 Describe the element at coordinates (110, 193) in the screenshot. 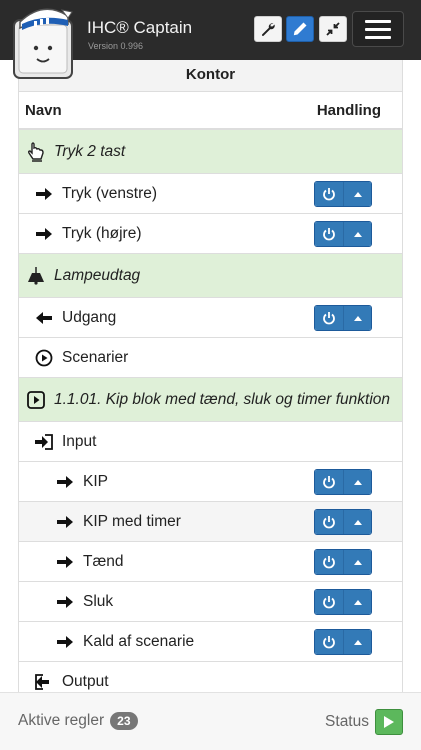

I see `row-label: Tryk (venstre)` at that location.